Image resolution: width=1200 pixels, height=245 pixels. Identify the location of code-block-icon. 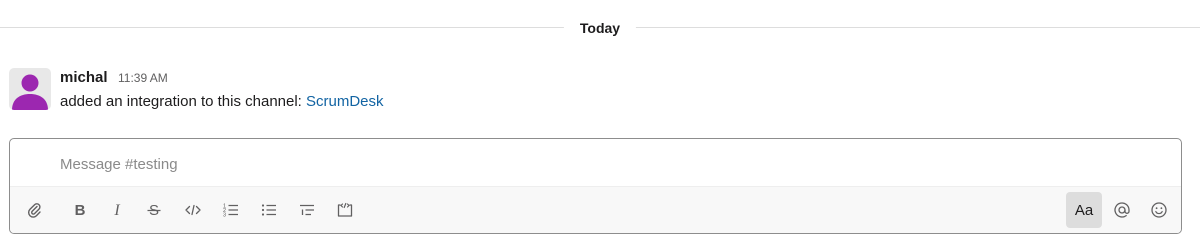
(345, 209).